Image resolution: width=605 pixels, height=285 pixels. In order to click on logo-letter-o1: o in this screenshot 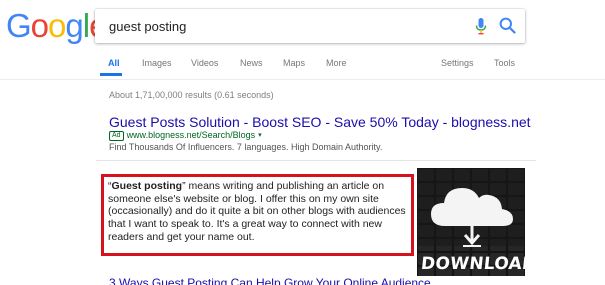, I will do `click(39, 25)`.